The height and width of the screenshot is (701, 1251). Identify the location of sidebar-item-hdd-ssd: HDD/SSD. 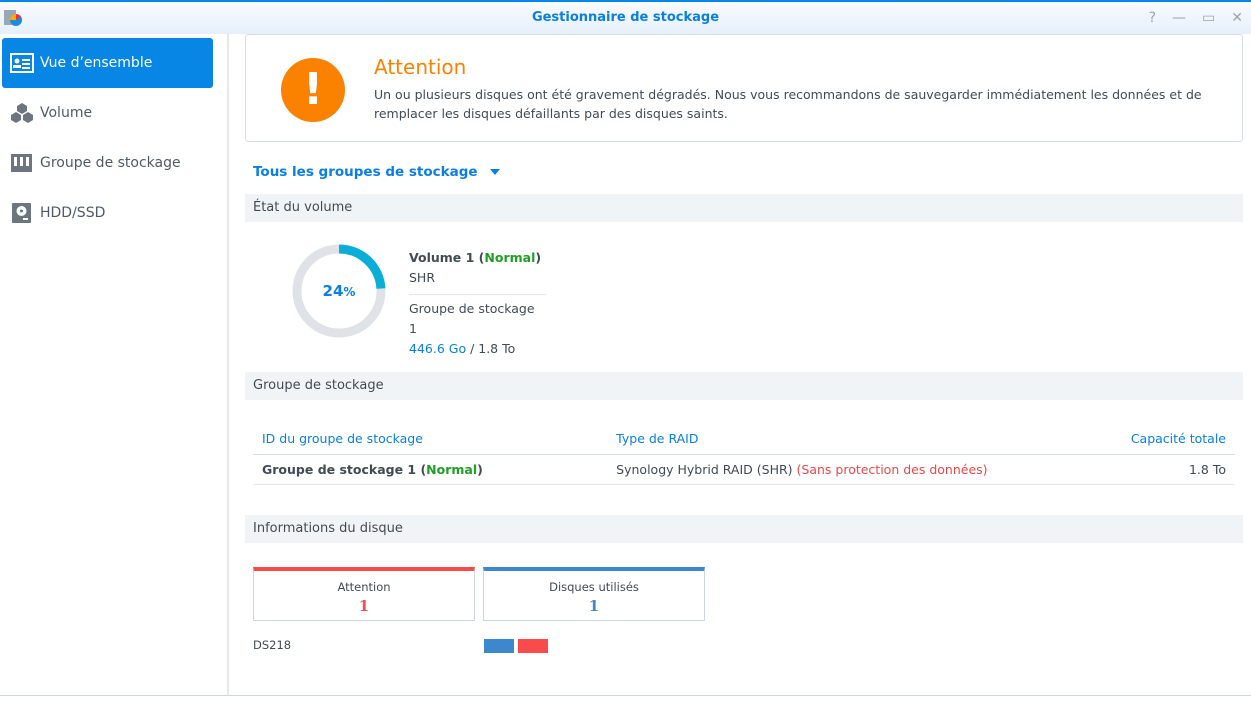
(107, 213).